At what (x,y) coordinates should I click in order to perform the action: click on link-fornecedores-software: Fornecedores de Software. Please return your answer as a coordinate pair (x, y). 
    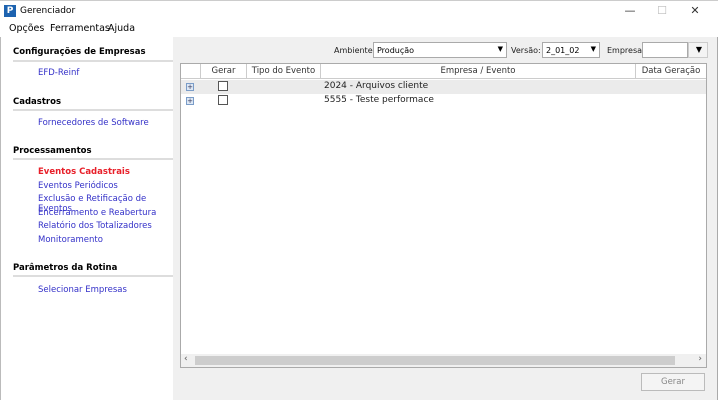
    Looking at the image, I should click on (93, 123).